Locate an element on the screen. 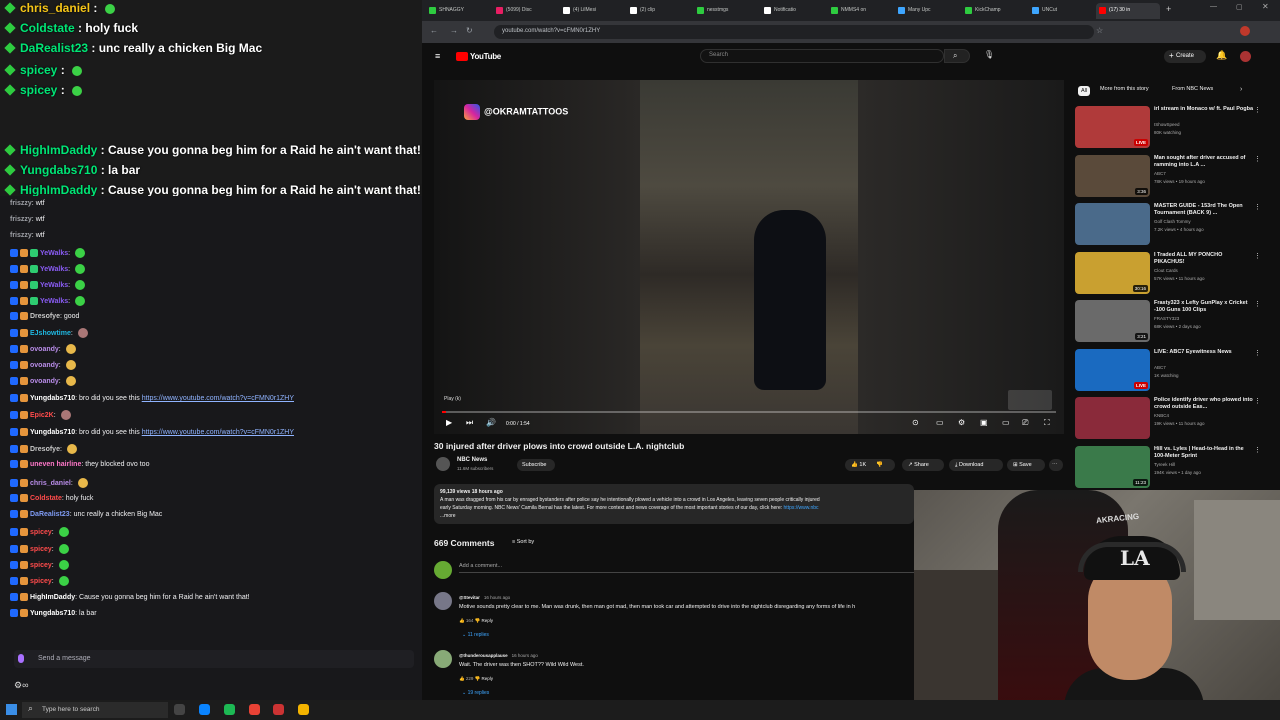 The width and height of the screenshot is (1280, 720). recommended-title: I Traded ALL MY PONCHO PIKACHUS! is located at coordinates (1204, 259).